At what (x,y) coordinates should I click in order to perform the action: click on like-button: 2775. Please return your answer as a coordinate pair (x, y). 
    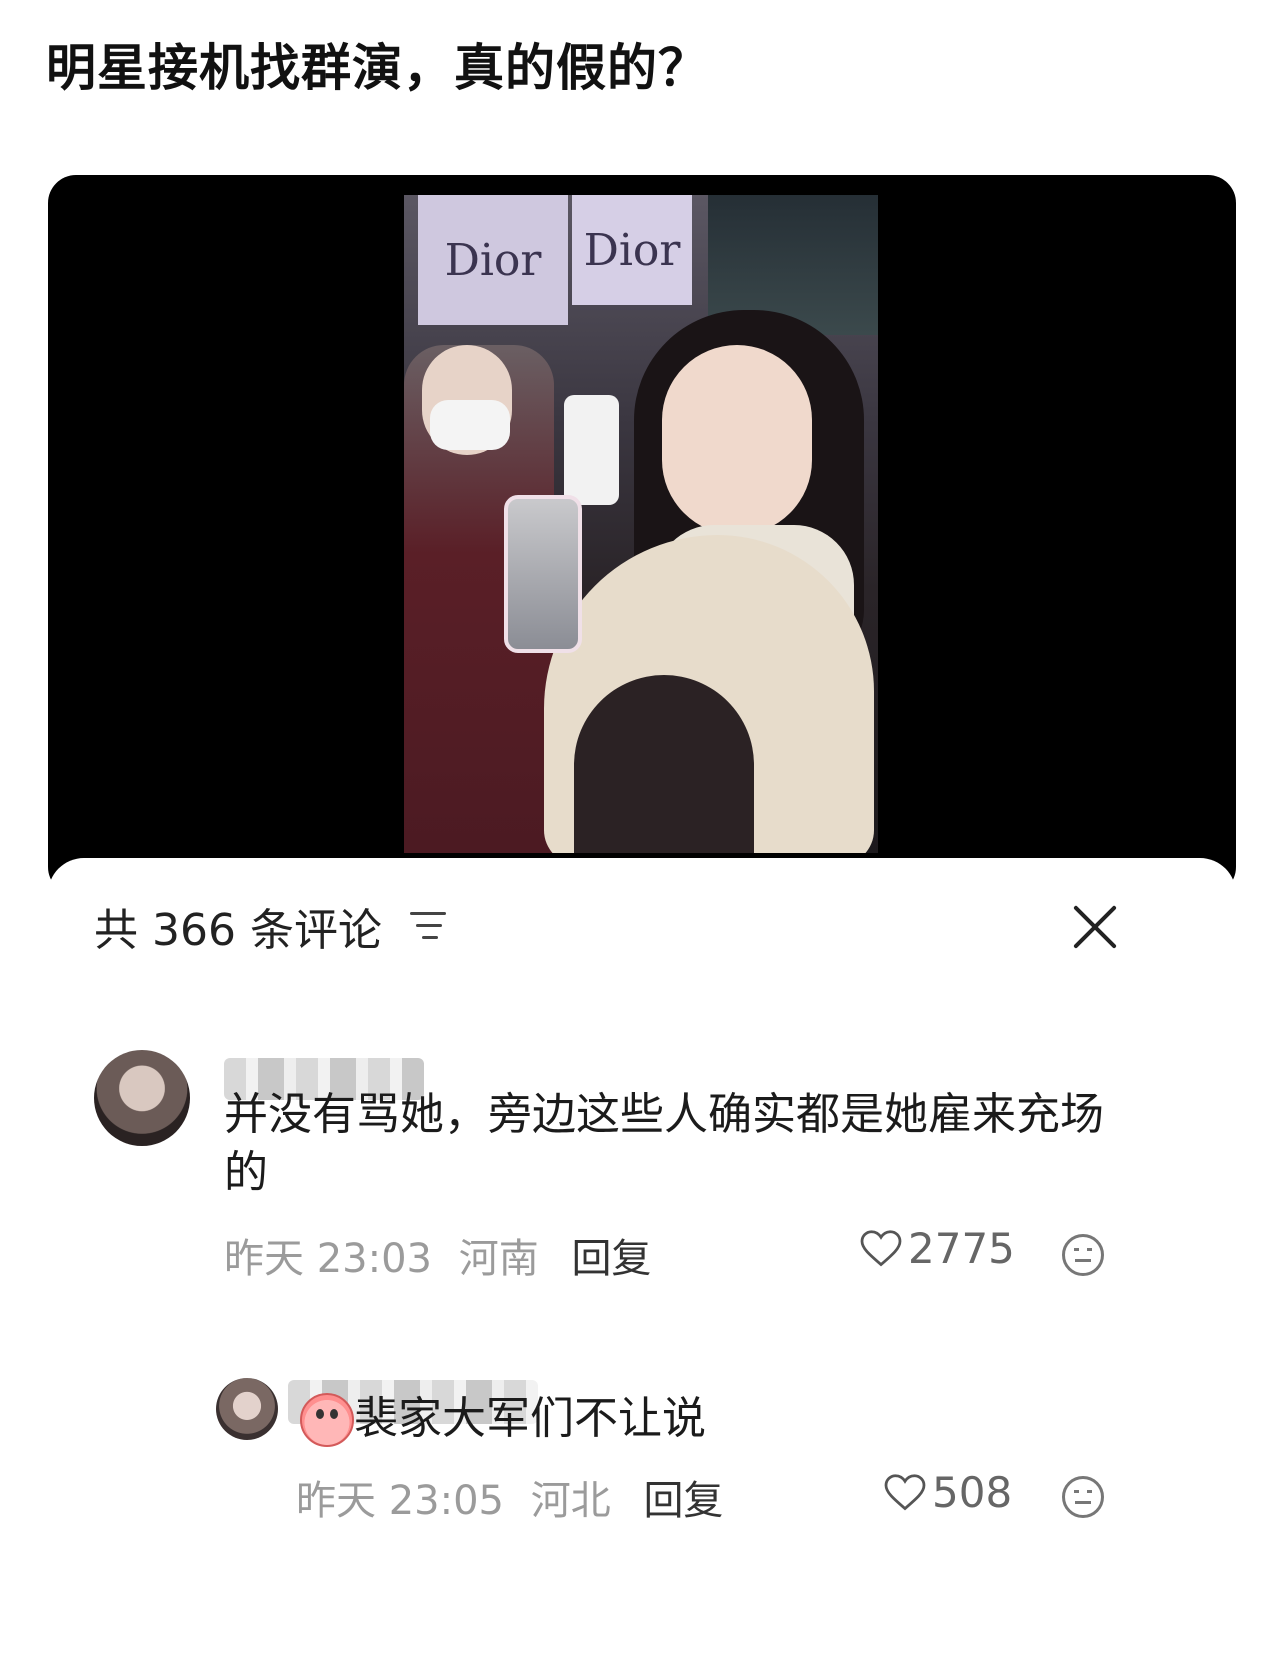
    Looking at the image, I should click on (937, 1248).